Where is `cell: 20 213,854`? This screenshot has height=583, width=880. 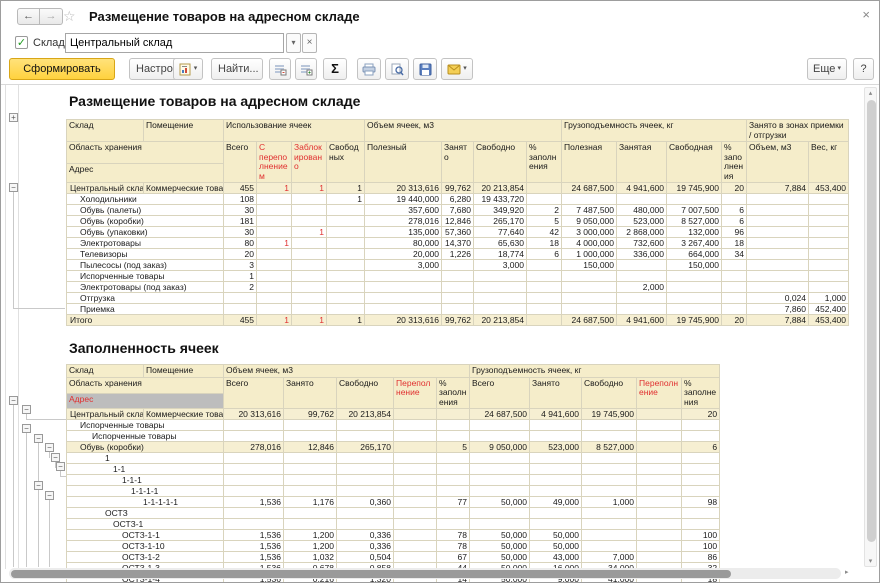
cell: 20 213,854 is located at coordinates (500, 188).